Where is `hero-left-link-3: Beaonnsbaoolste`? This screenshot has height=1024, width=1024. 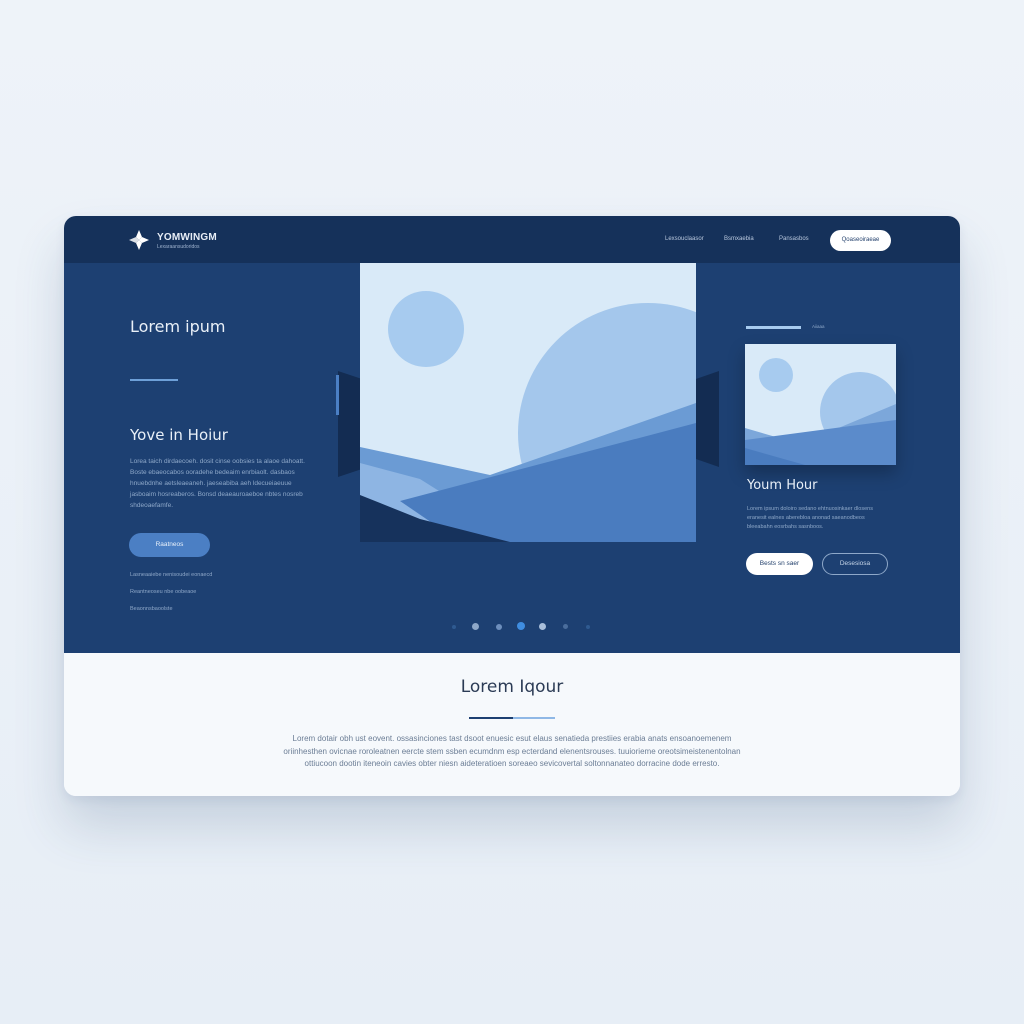 hero-left-link-3: Beaonnsbaoolste is located at coordinates (151, 609).